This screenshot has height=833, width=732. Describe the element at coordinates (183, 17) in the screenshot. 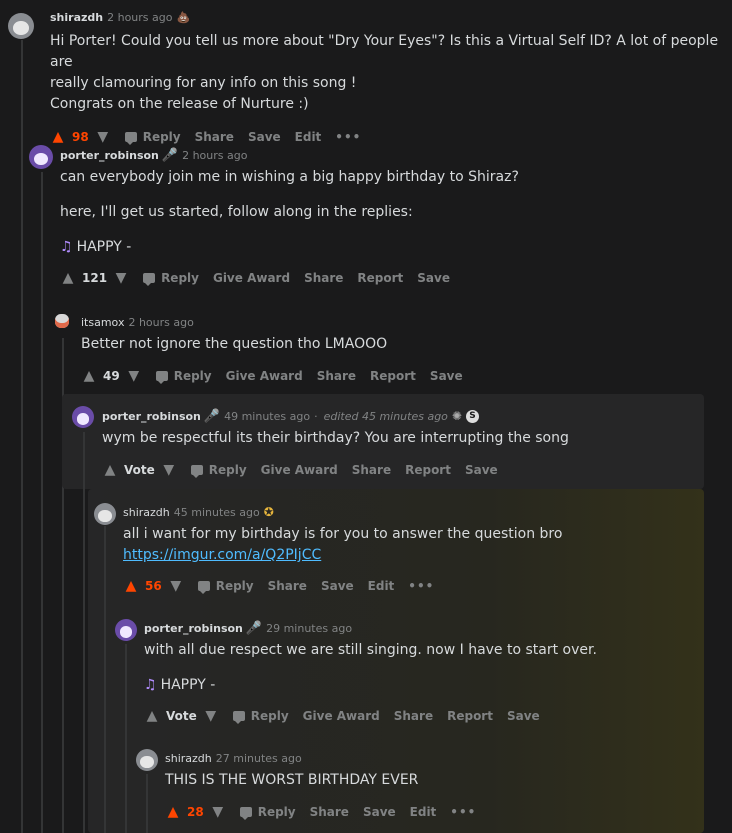

I see `poop-award-icon: 💩` at that location.